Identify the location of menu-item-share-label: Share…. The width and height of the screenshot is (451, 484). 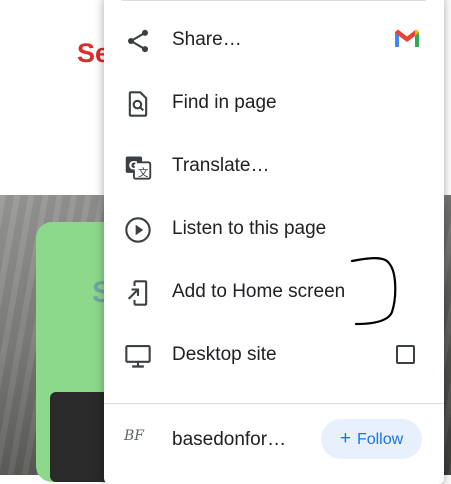
(207, 39).